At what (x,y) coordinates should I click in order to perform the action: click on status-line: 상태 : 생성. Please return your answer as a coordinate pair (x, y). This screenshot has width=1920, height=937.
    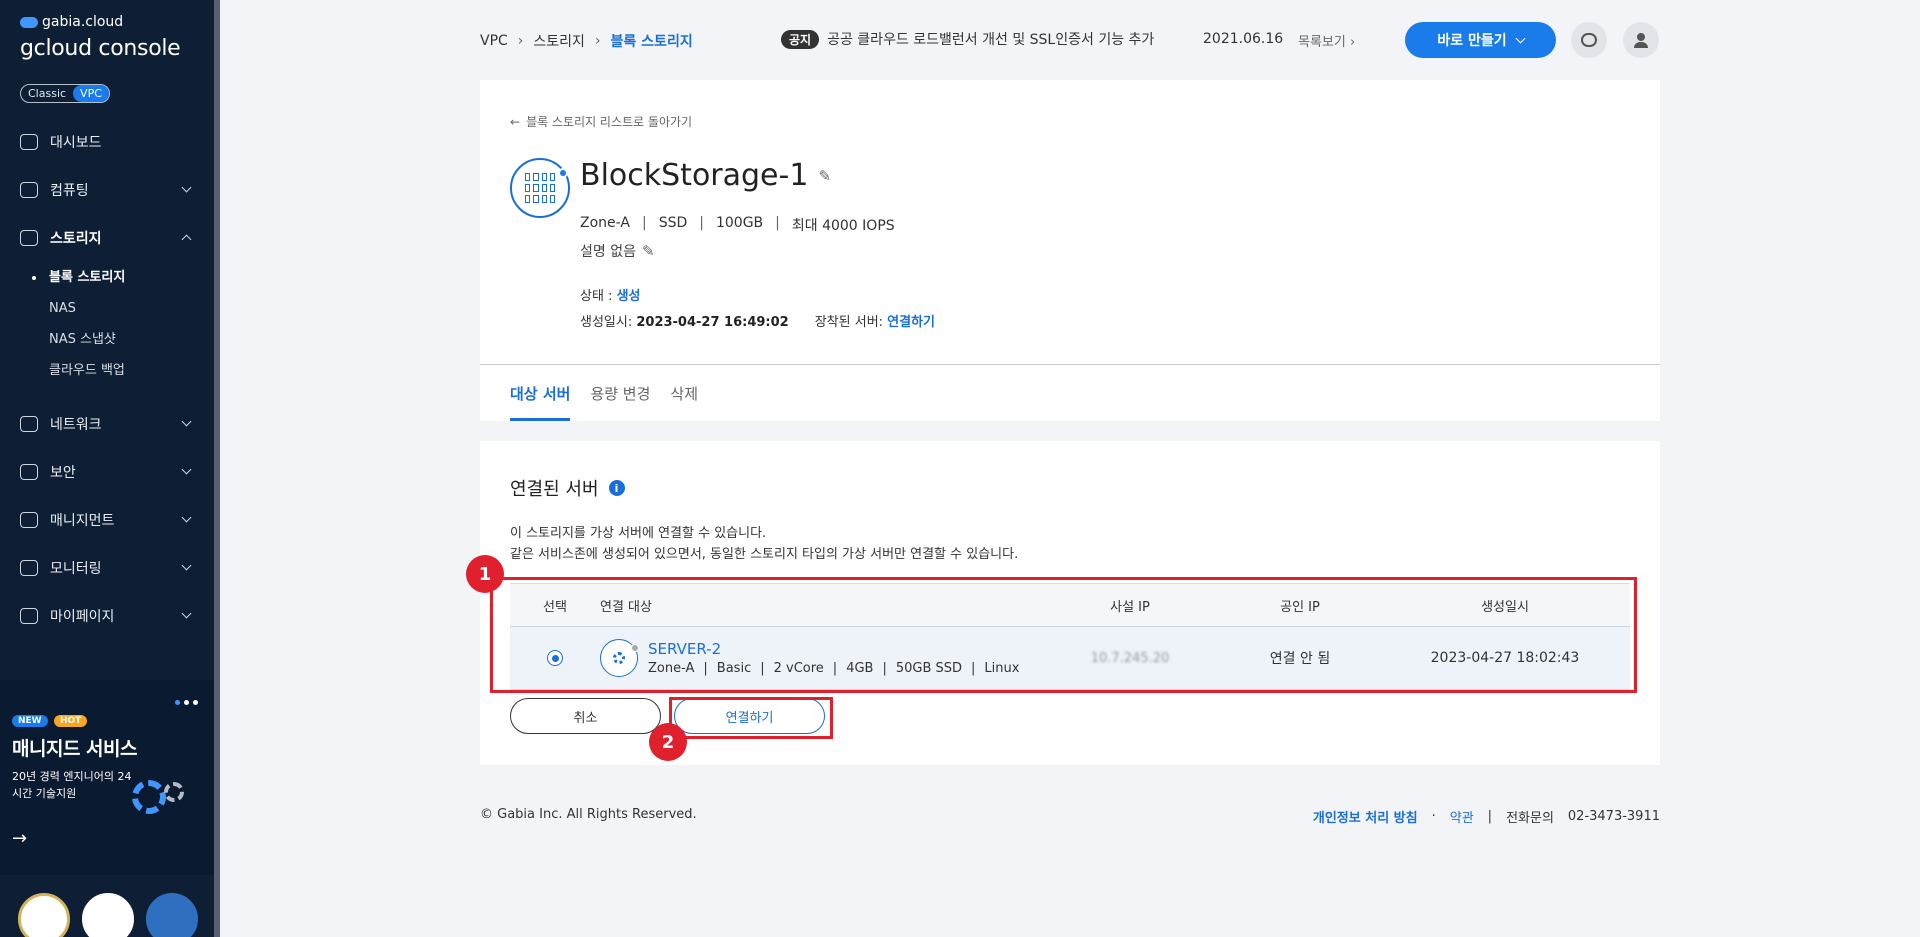
    Looking at the image, I should click on (610, 294).